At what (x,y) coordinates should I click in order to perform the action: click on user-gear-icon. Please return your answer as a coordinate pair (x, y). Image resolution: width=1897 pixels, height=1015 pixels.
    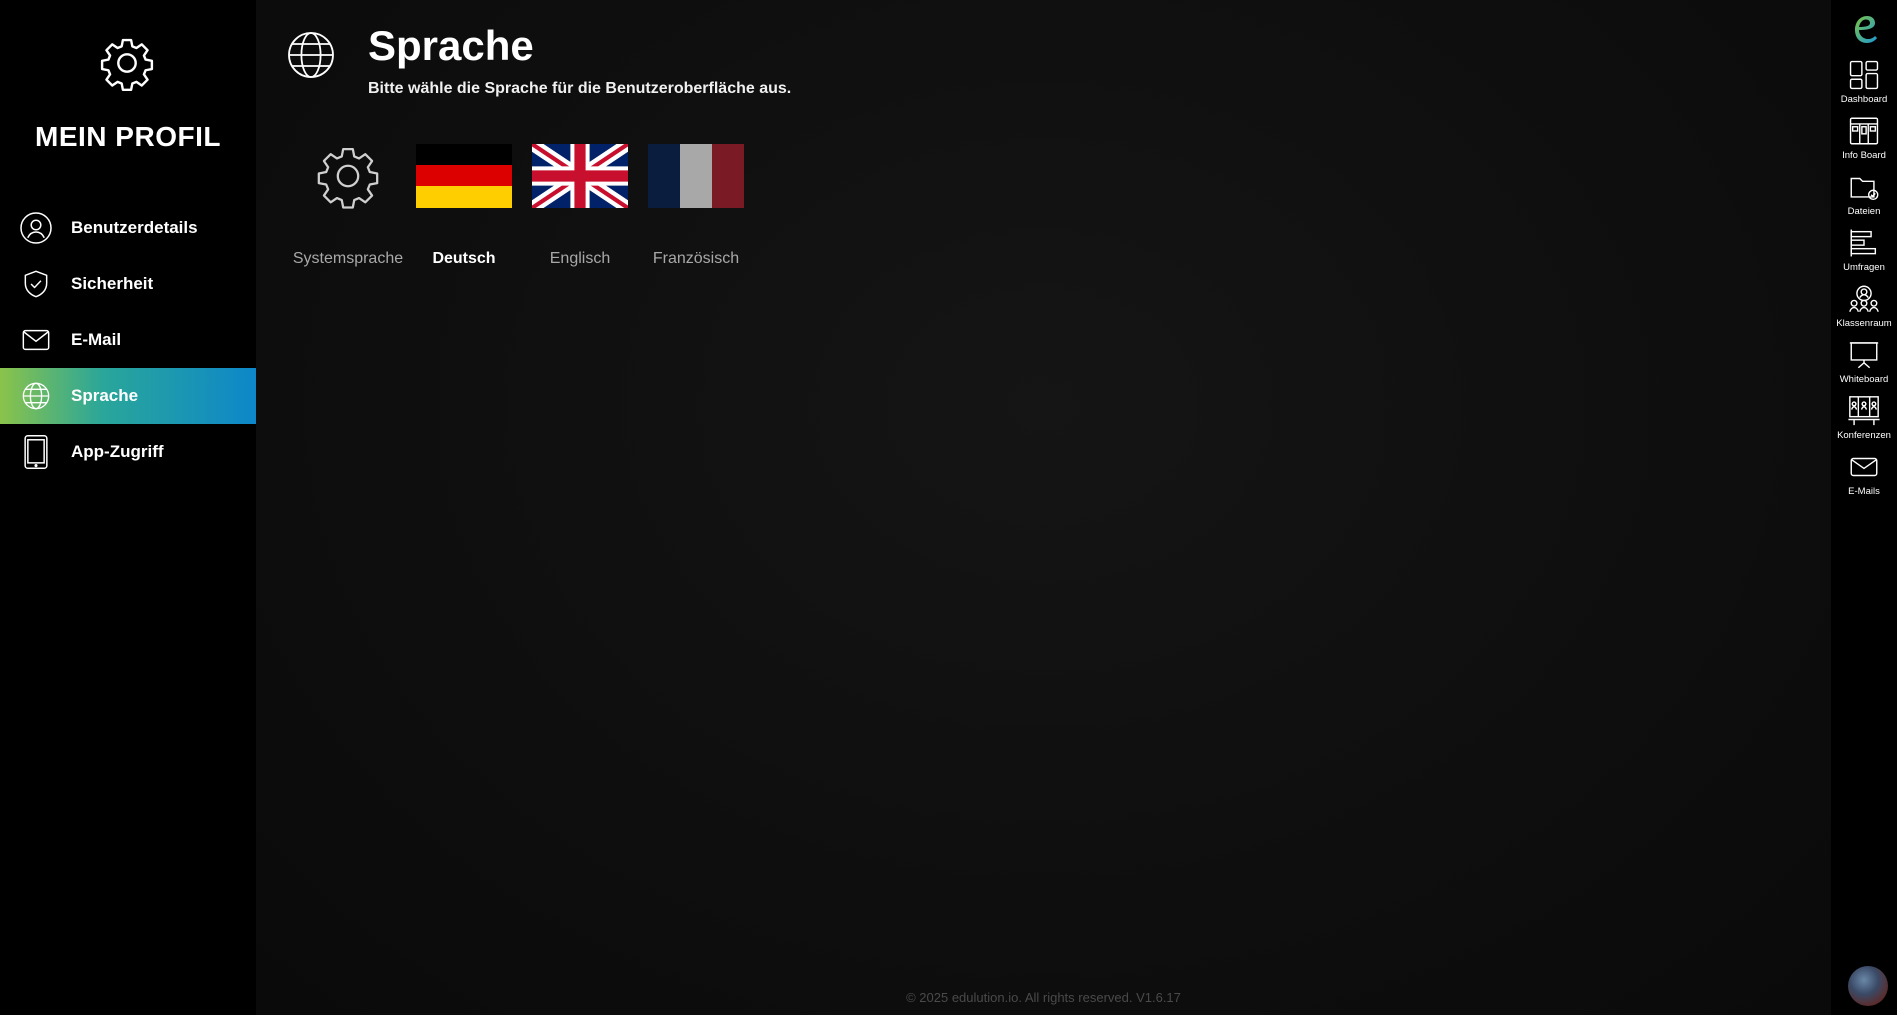
    Looking at the image, I should click on (36, 228).